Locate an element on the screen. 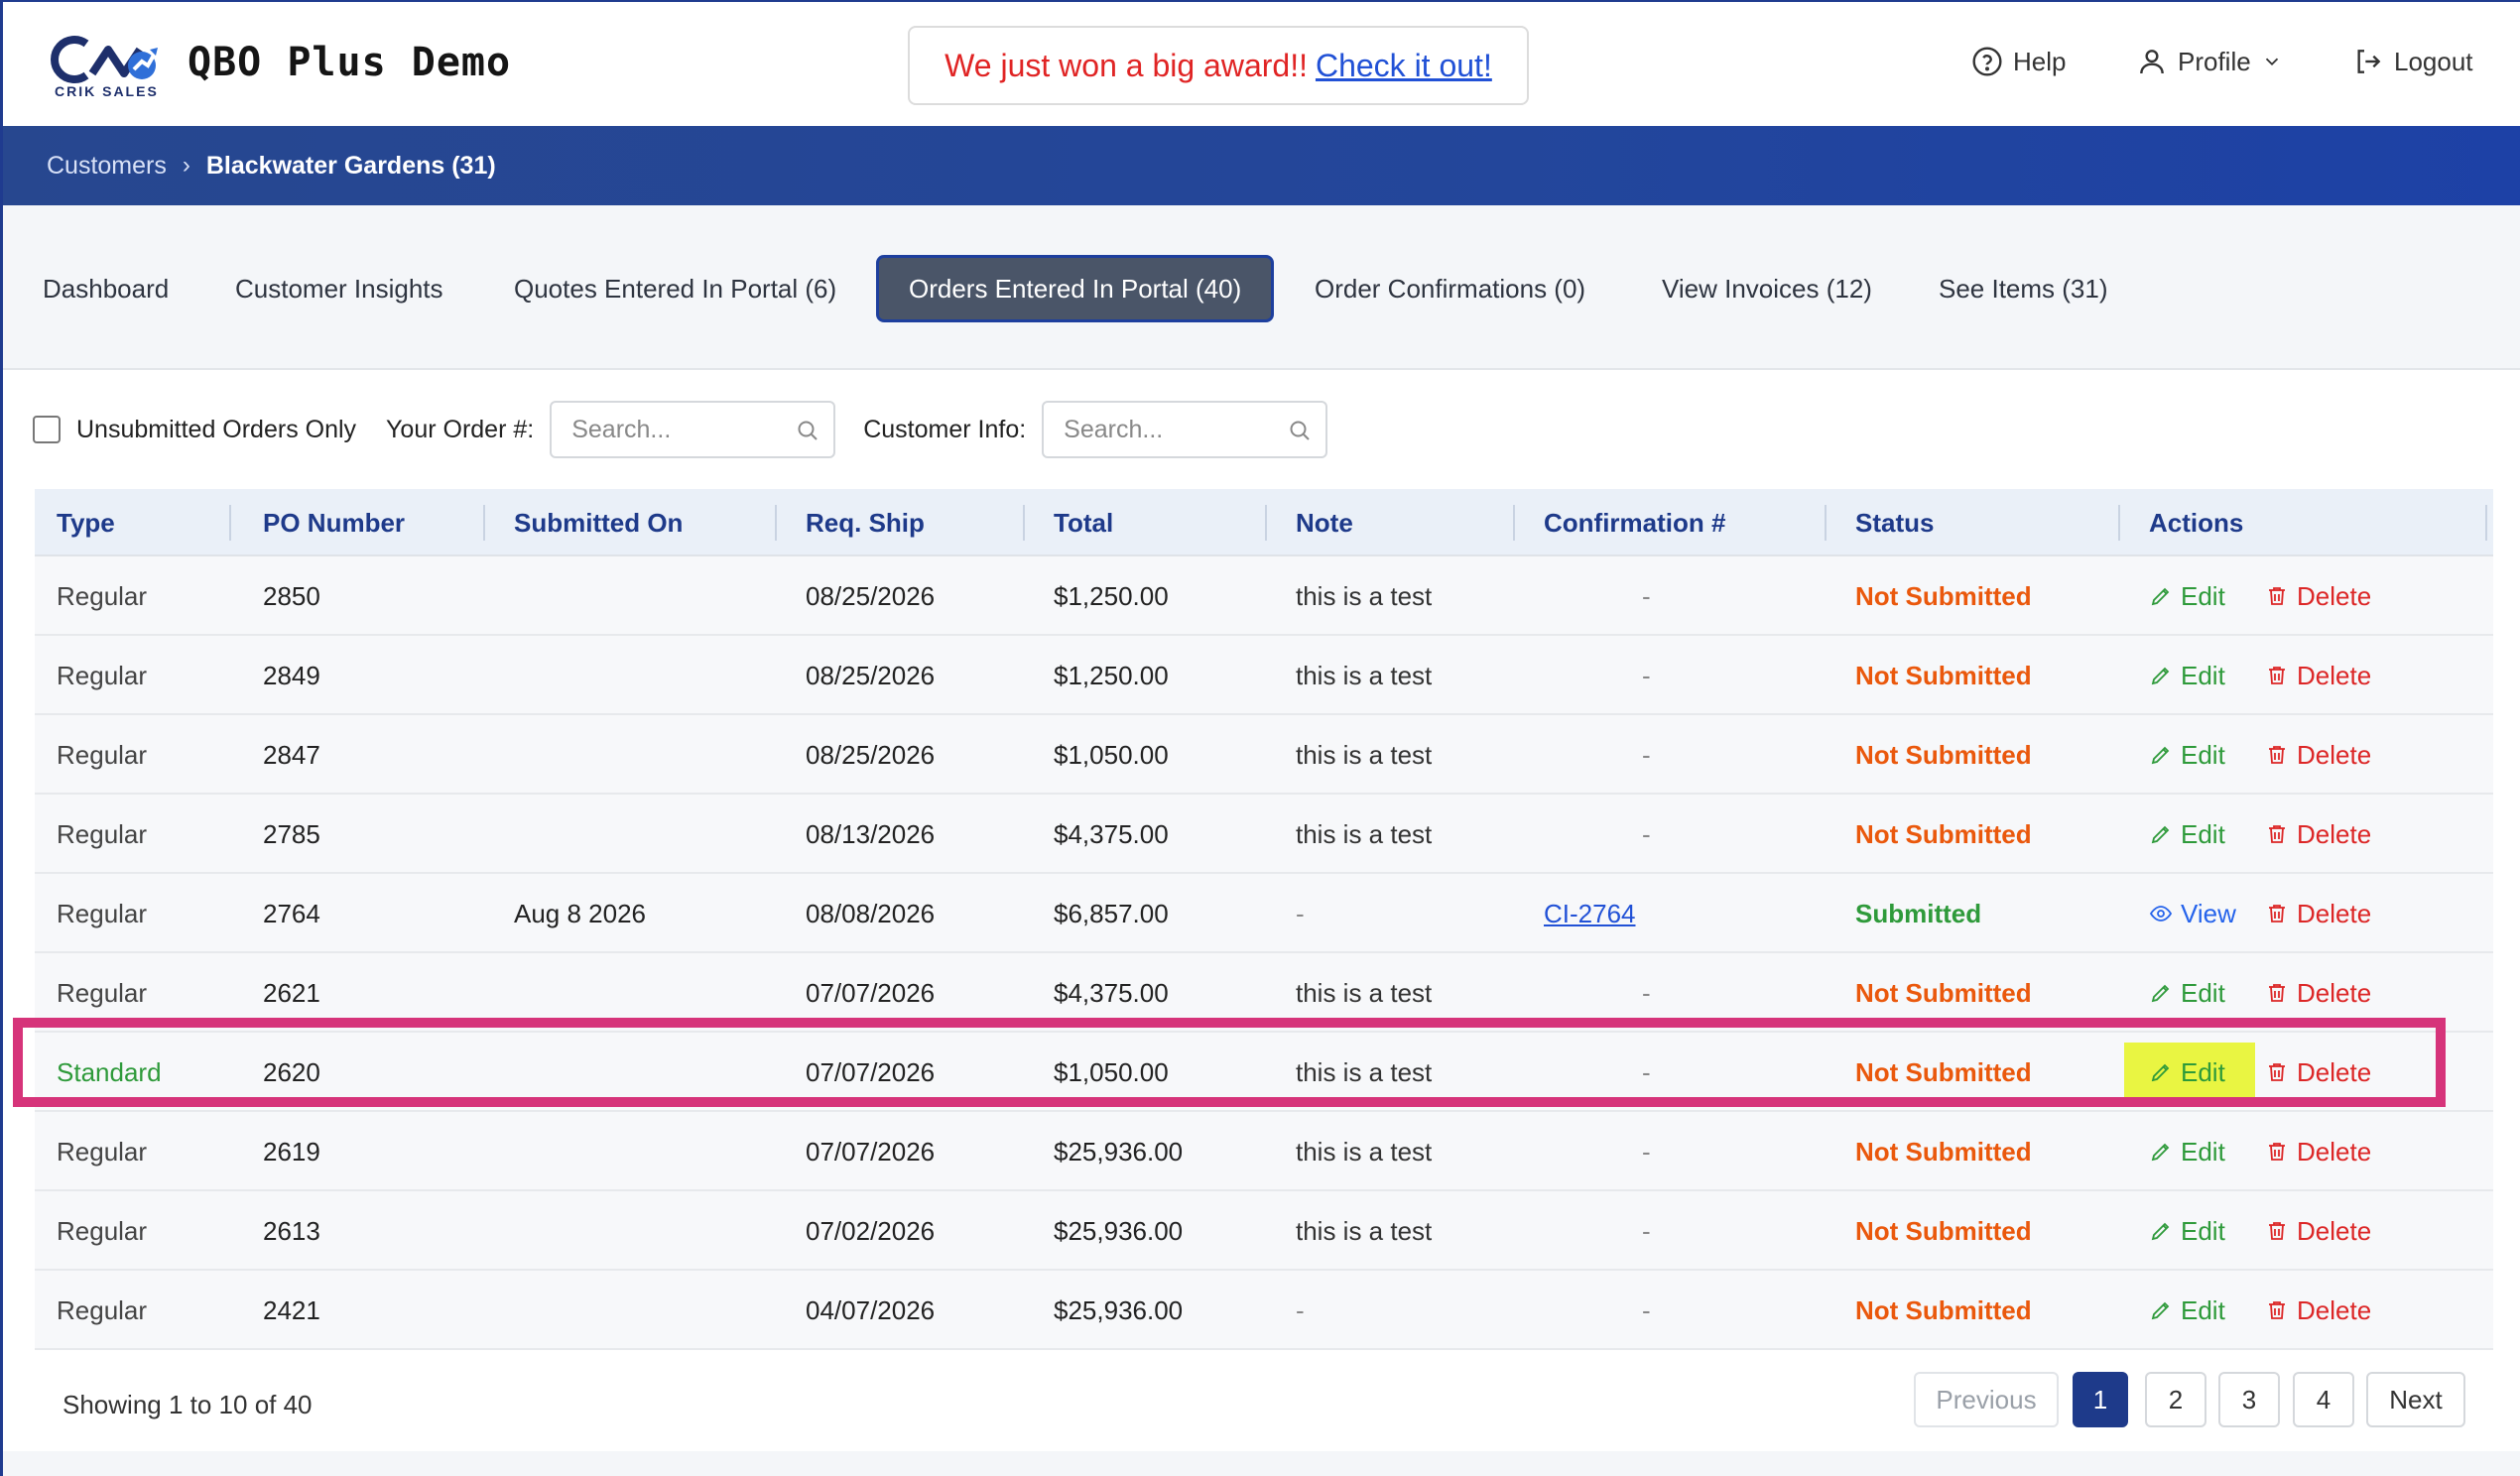  chevron-down-icon is located at coordinates (2271, 62).